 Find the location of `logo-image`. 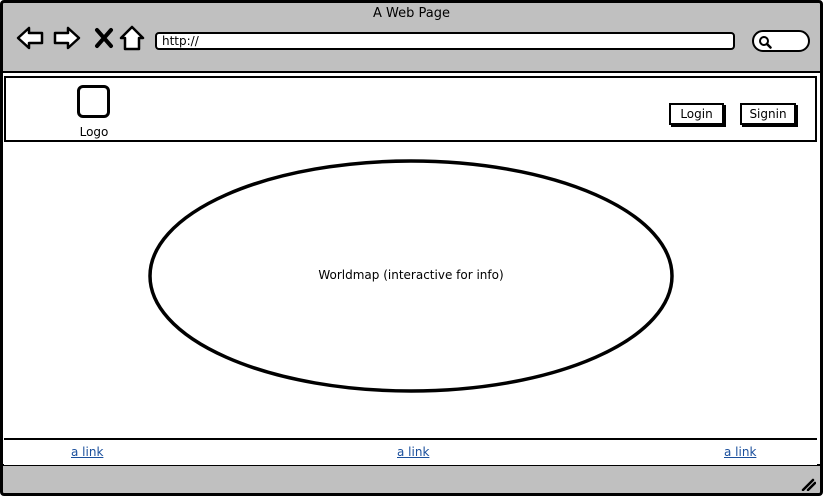

logo-image is located at coordinates (93, 101).